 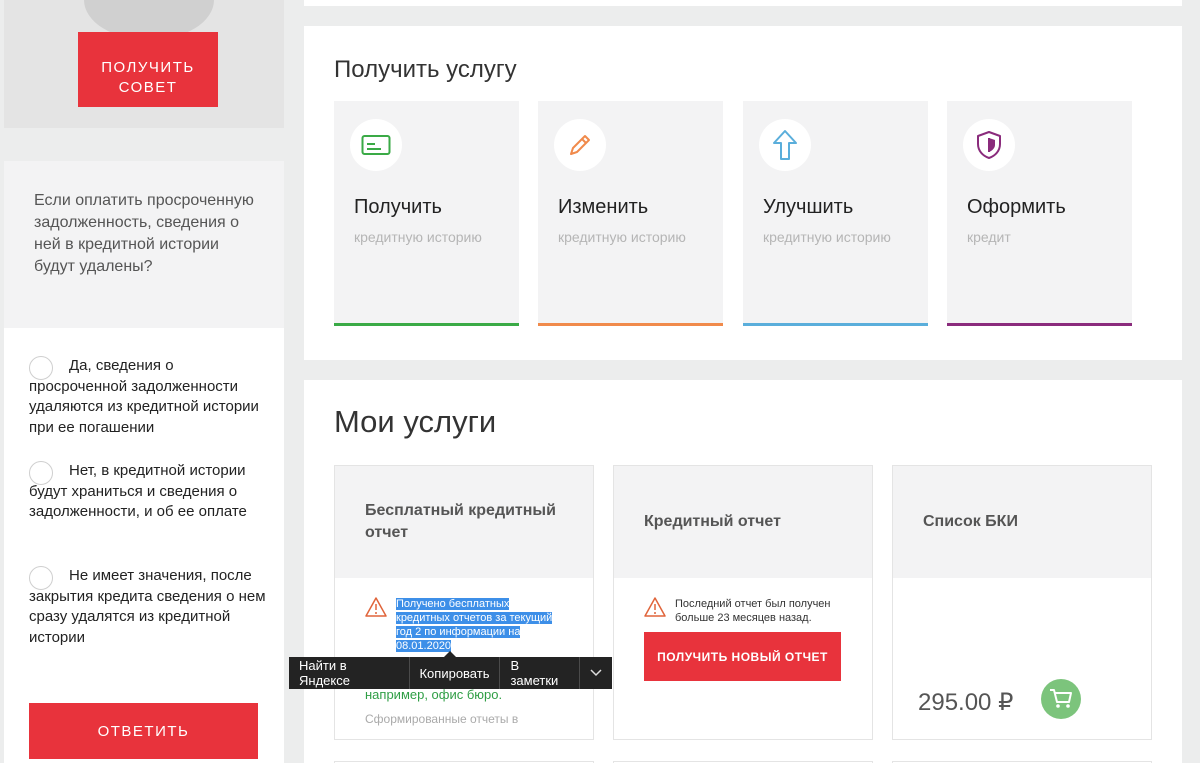 What do you see at coordinates (425, 69) in the screenshot?
I see `section-title: Получить услугу` at bounding box center [425, 69].